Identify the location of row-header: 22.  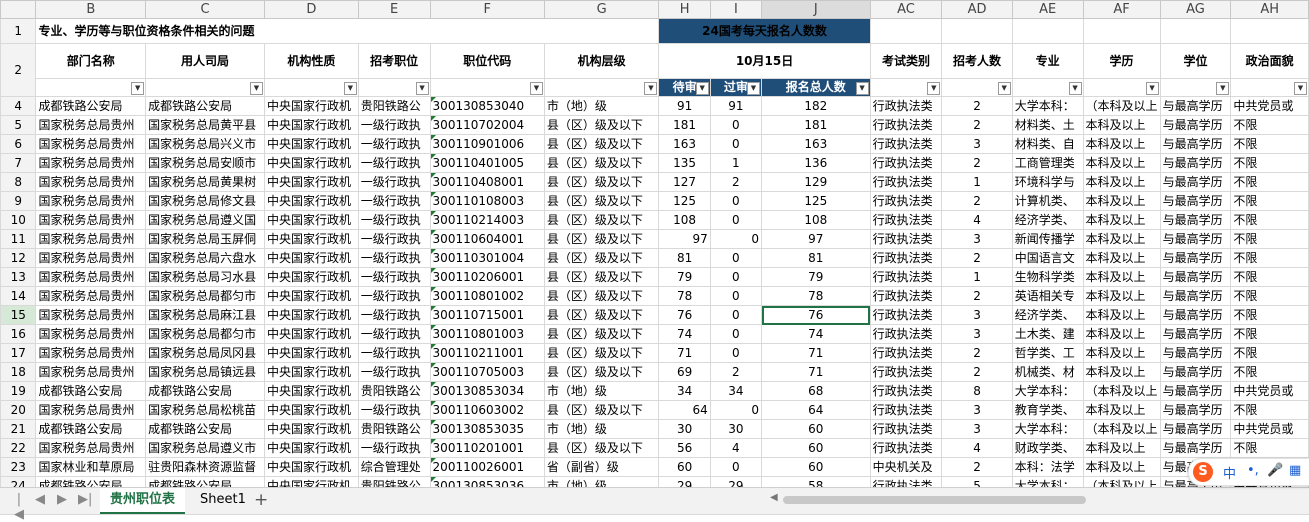
(18, 448).